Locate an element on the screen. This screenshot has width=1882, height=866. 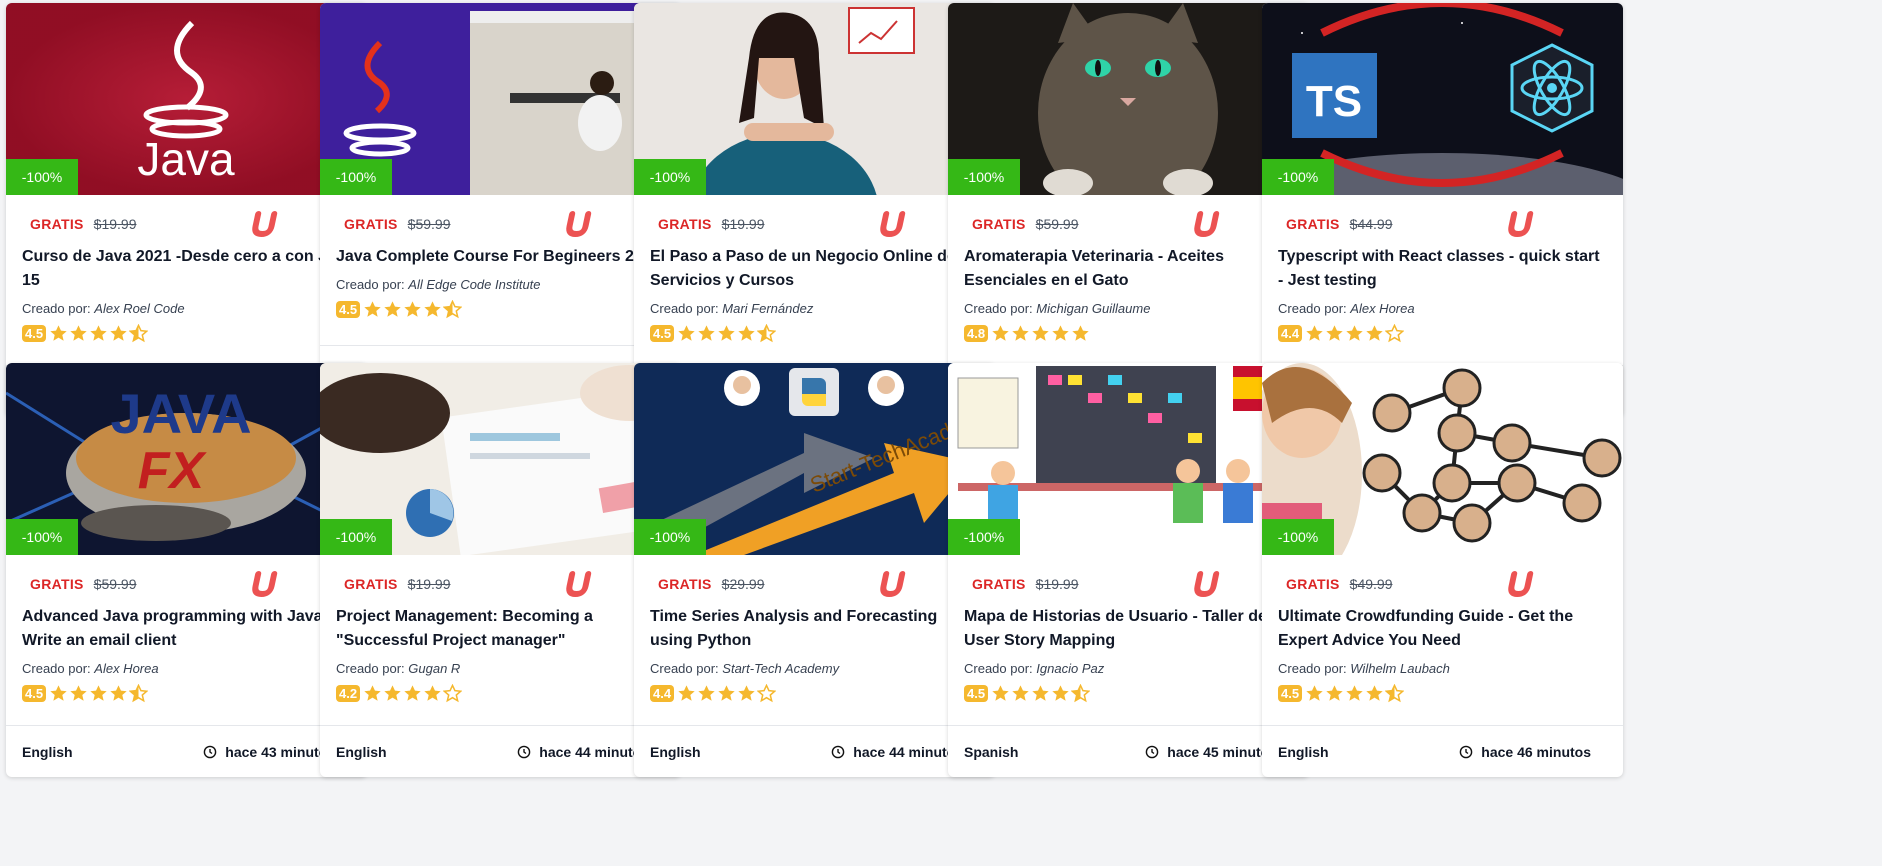
card-footer: English hace 46 minutos is located at coordinates (1442, 751).